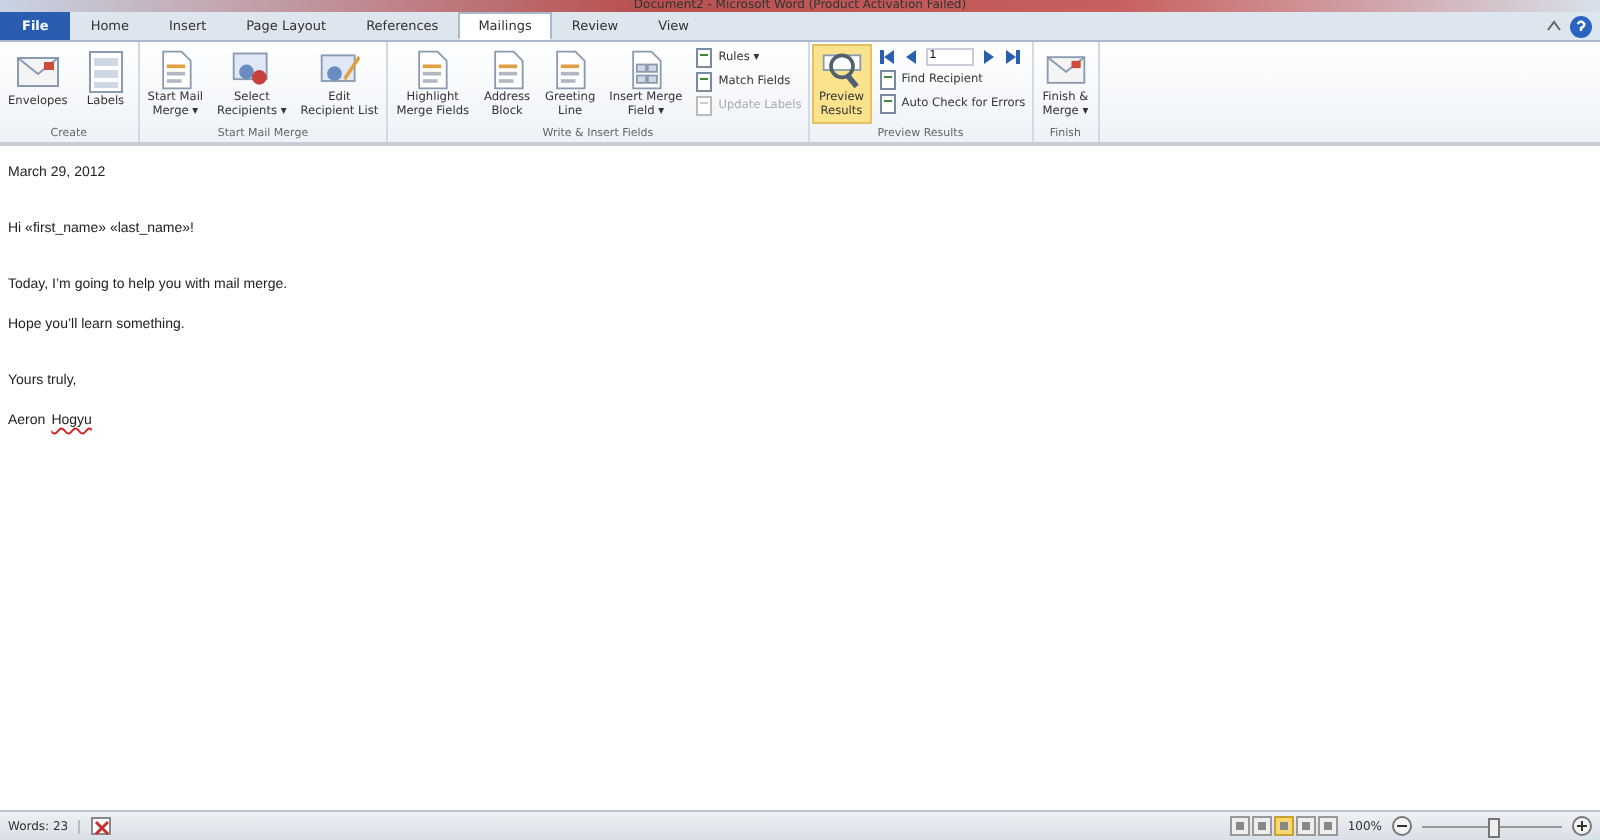  What do you see at coordinates (841, 70) in the screenshot?
I see `magnifier-icon` at bounding box center [841, 70].